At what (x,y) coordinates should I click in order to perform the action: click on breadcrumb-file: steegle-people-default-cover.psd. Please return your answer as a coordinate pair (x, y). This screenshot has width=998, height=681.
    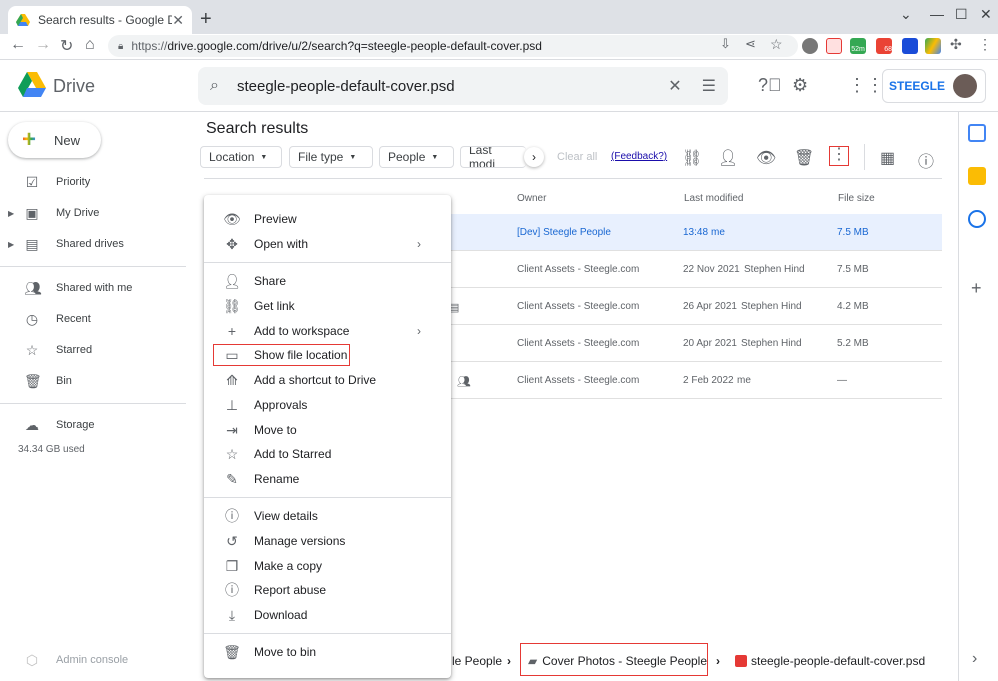
    Looking at the image, I should click on (830, 661).